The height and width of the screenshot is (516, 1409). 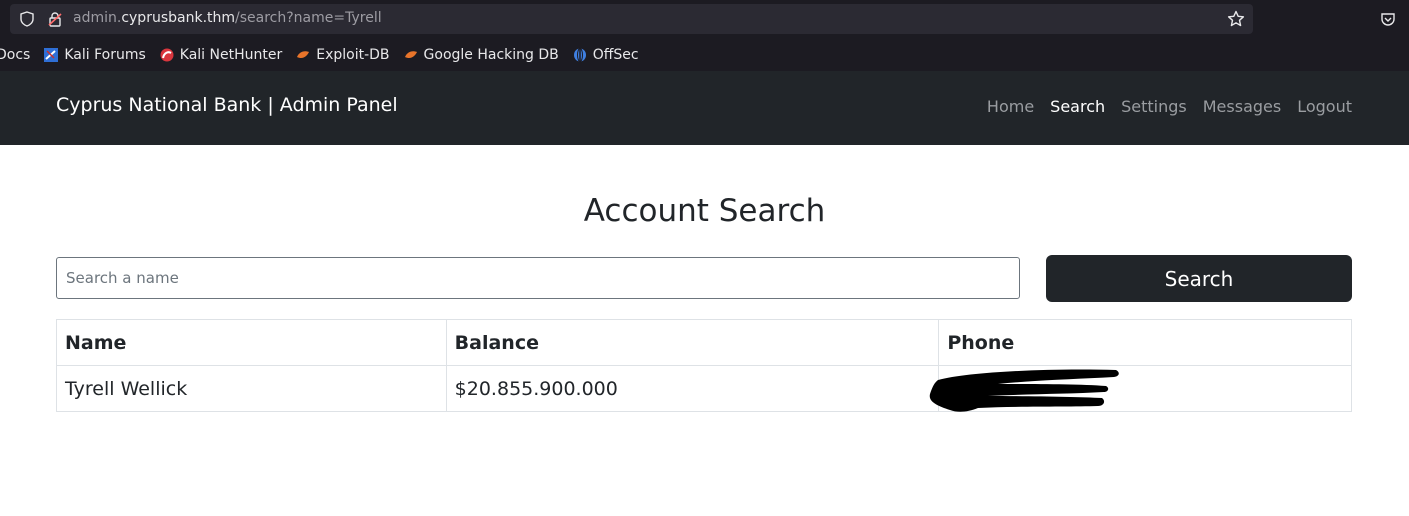 I want to click on kali-forums-icon, so click(x=51, y=55).